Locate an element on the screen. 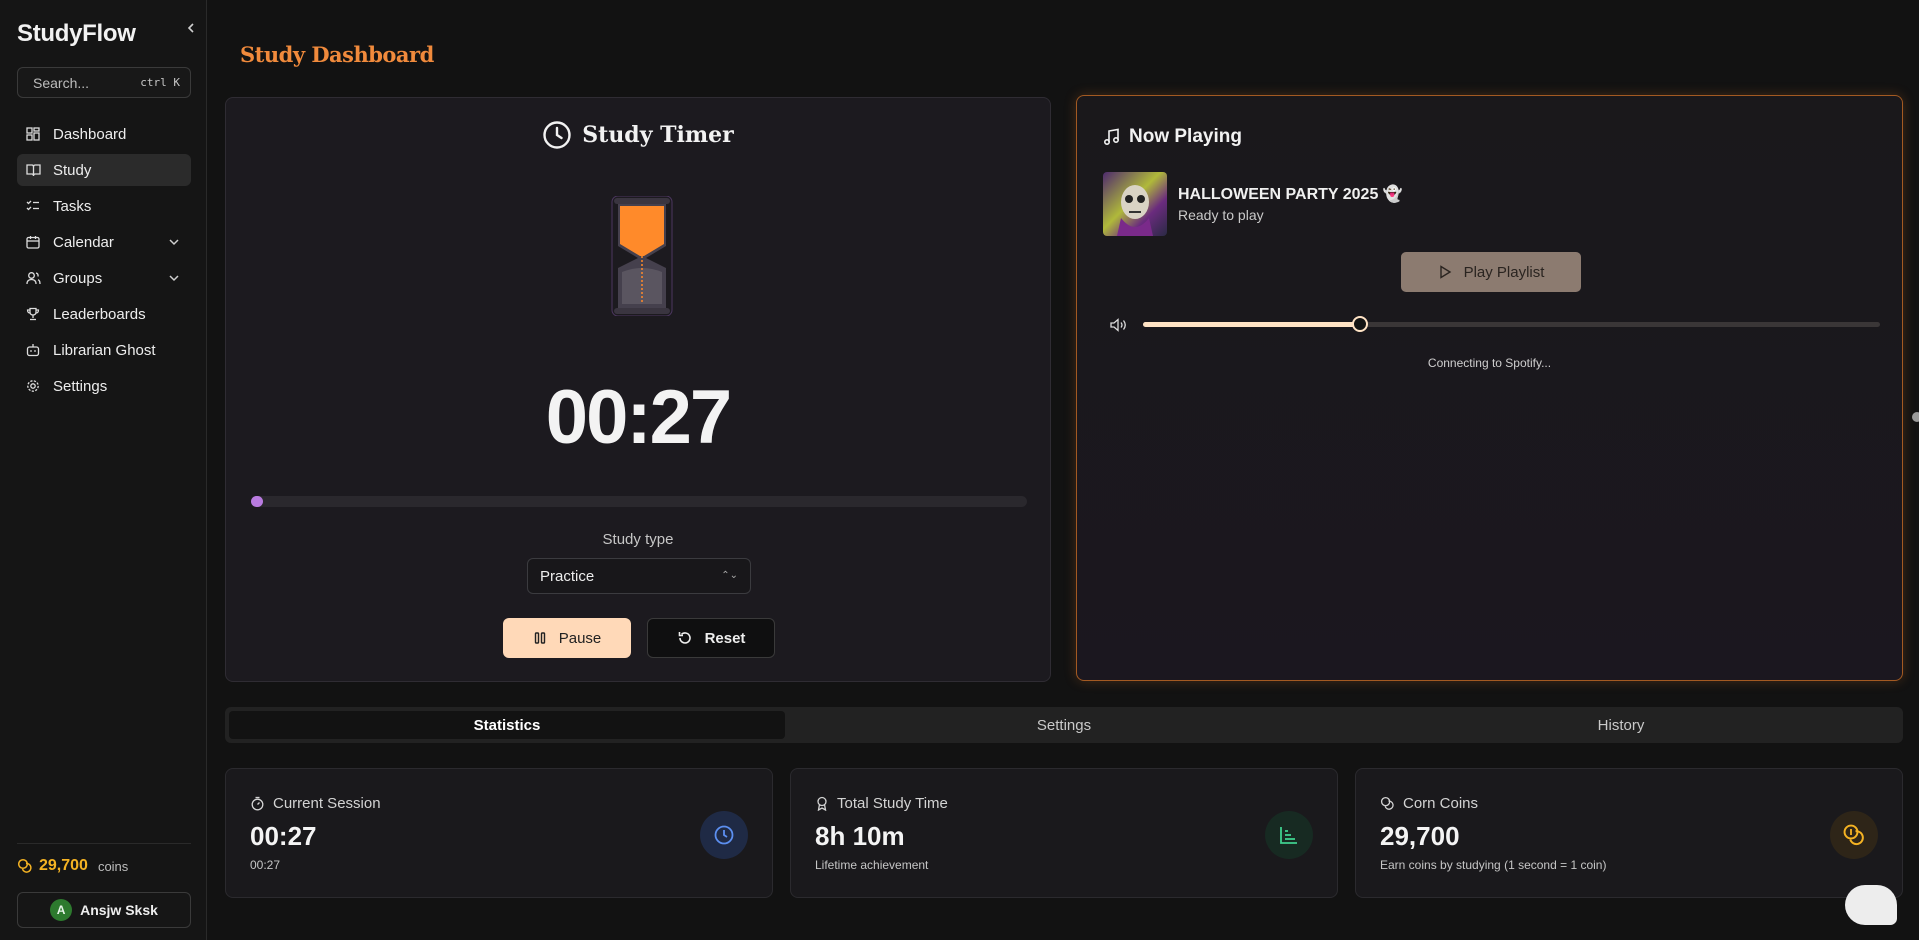  list-checks-icon is located at coordinates (33, 206).